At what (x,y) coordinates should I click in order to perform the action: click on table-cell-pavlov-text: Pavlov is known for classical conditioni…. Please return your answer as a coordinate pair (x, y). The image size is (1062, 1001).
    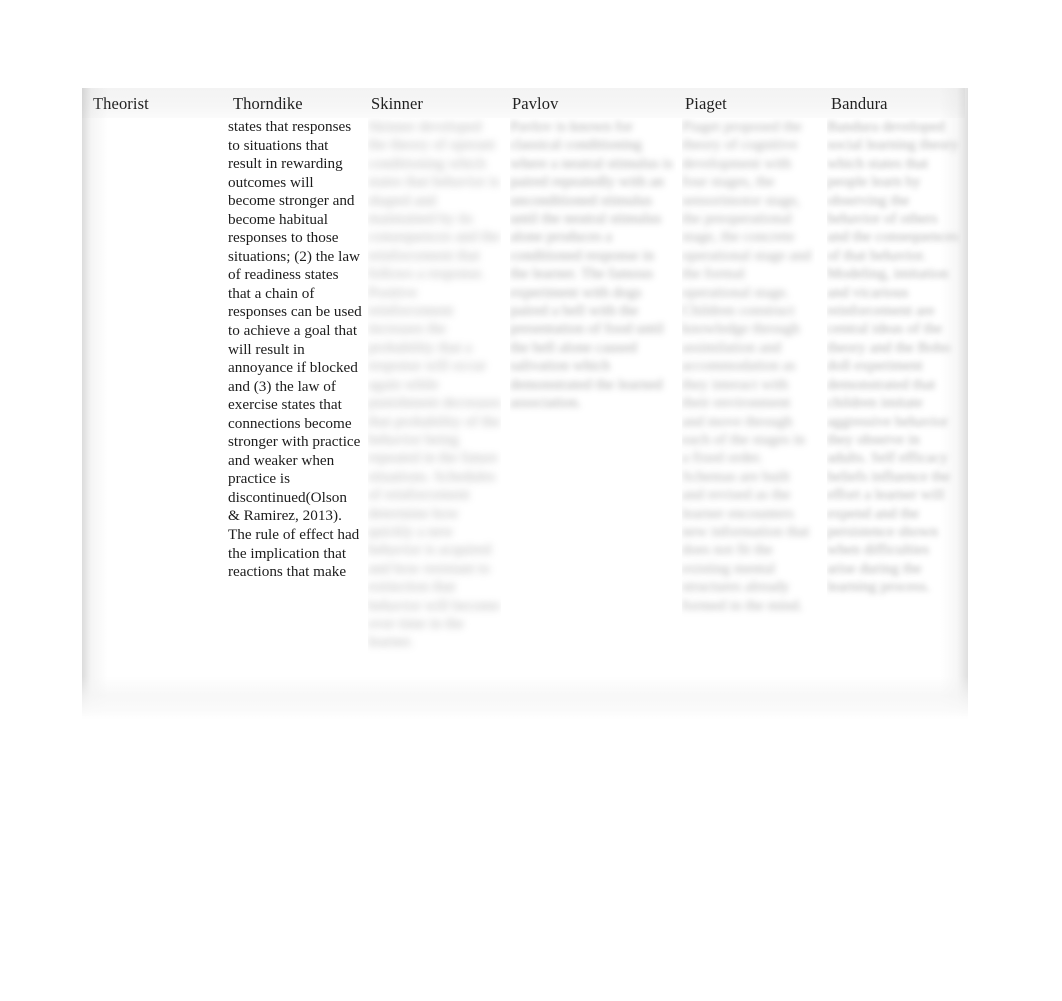
    Looking at the image, I should click on (591, 265).